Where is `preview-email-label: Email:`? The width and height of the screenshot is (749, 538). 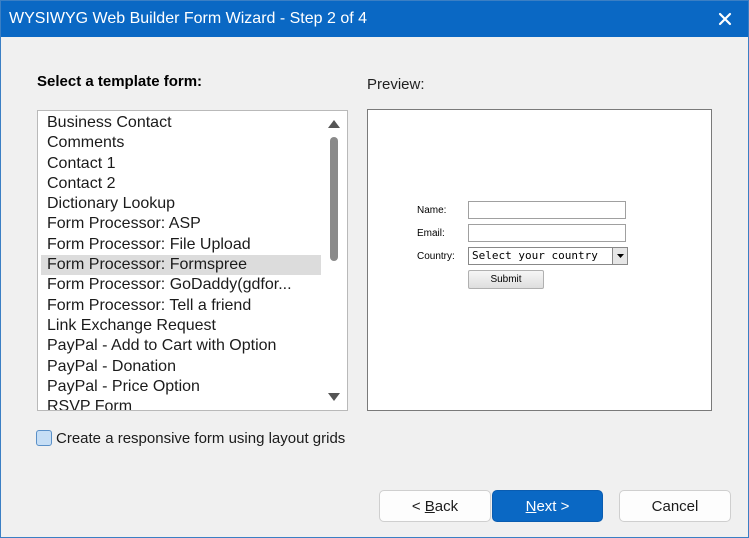
preview-email-label: Email: is located at coordinates (431, 233).